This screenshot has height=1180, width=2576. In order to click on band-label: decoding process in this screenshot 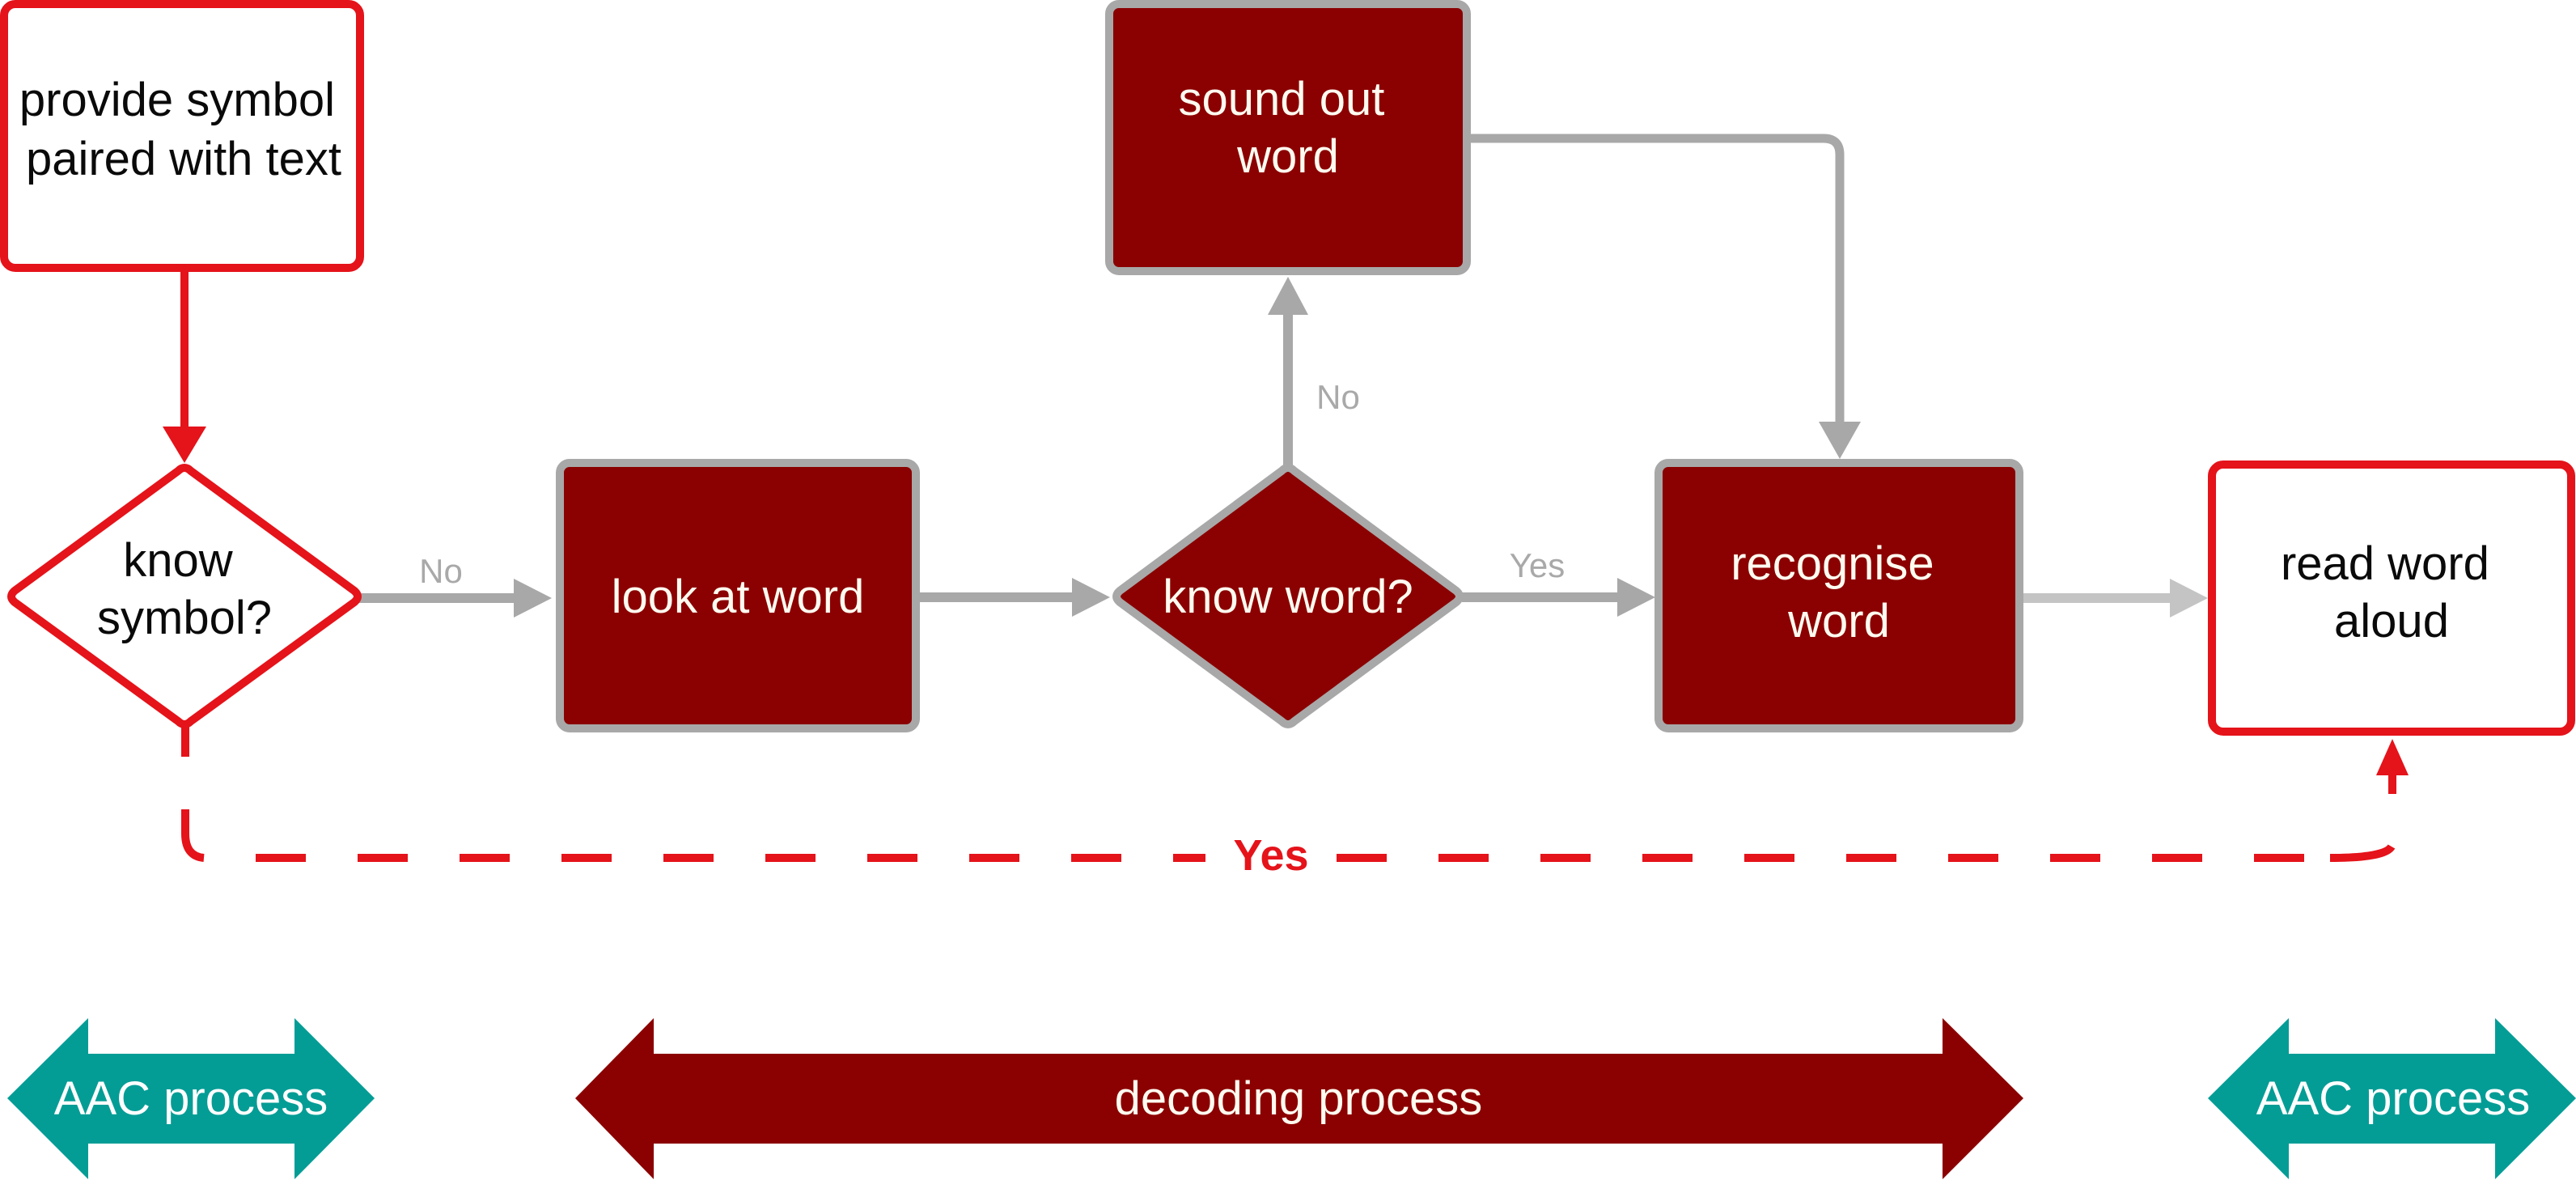, I will do `click(1299, 1098)`.